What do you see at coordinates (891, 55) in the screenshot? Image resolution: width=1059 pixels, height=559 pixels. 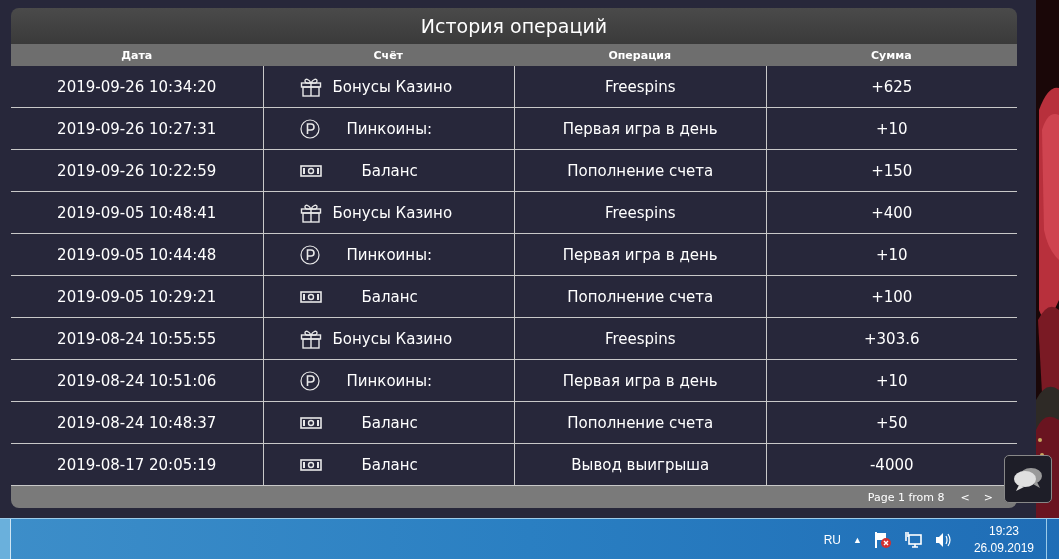 I see `column-header: Сумма` at bounding box center [891, 55].